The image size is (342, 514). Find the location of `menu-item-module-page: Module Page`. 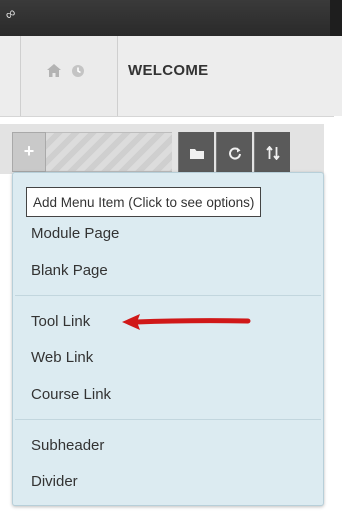

menu-item-module-page: Module Page is located at coordinates (75, 233).